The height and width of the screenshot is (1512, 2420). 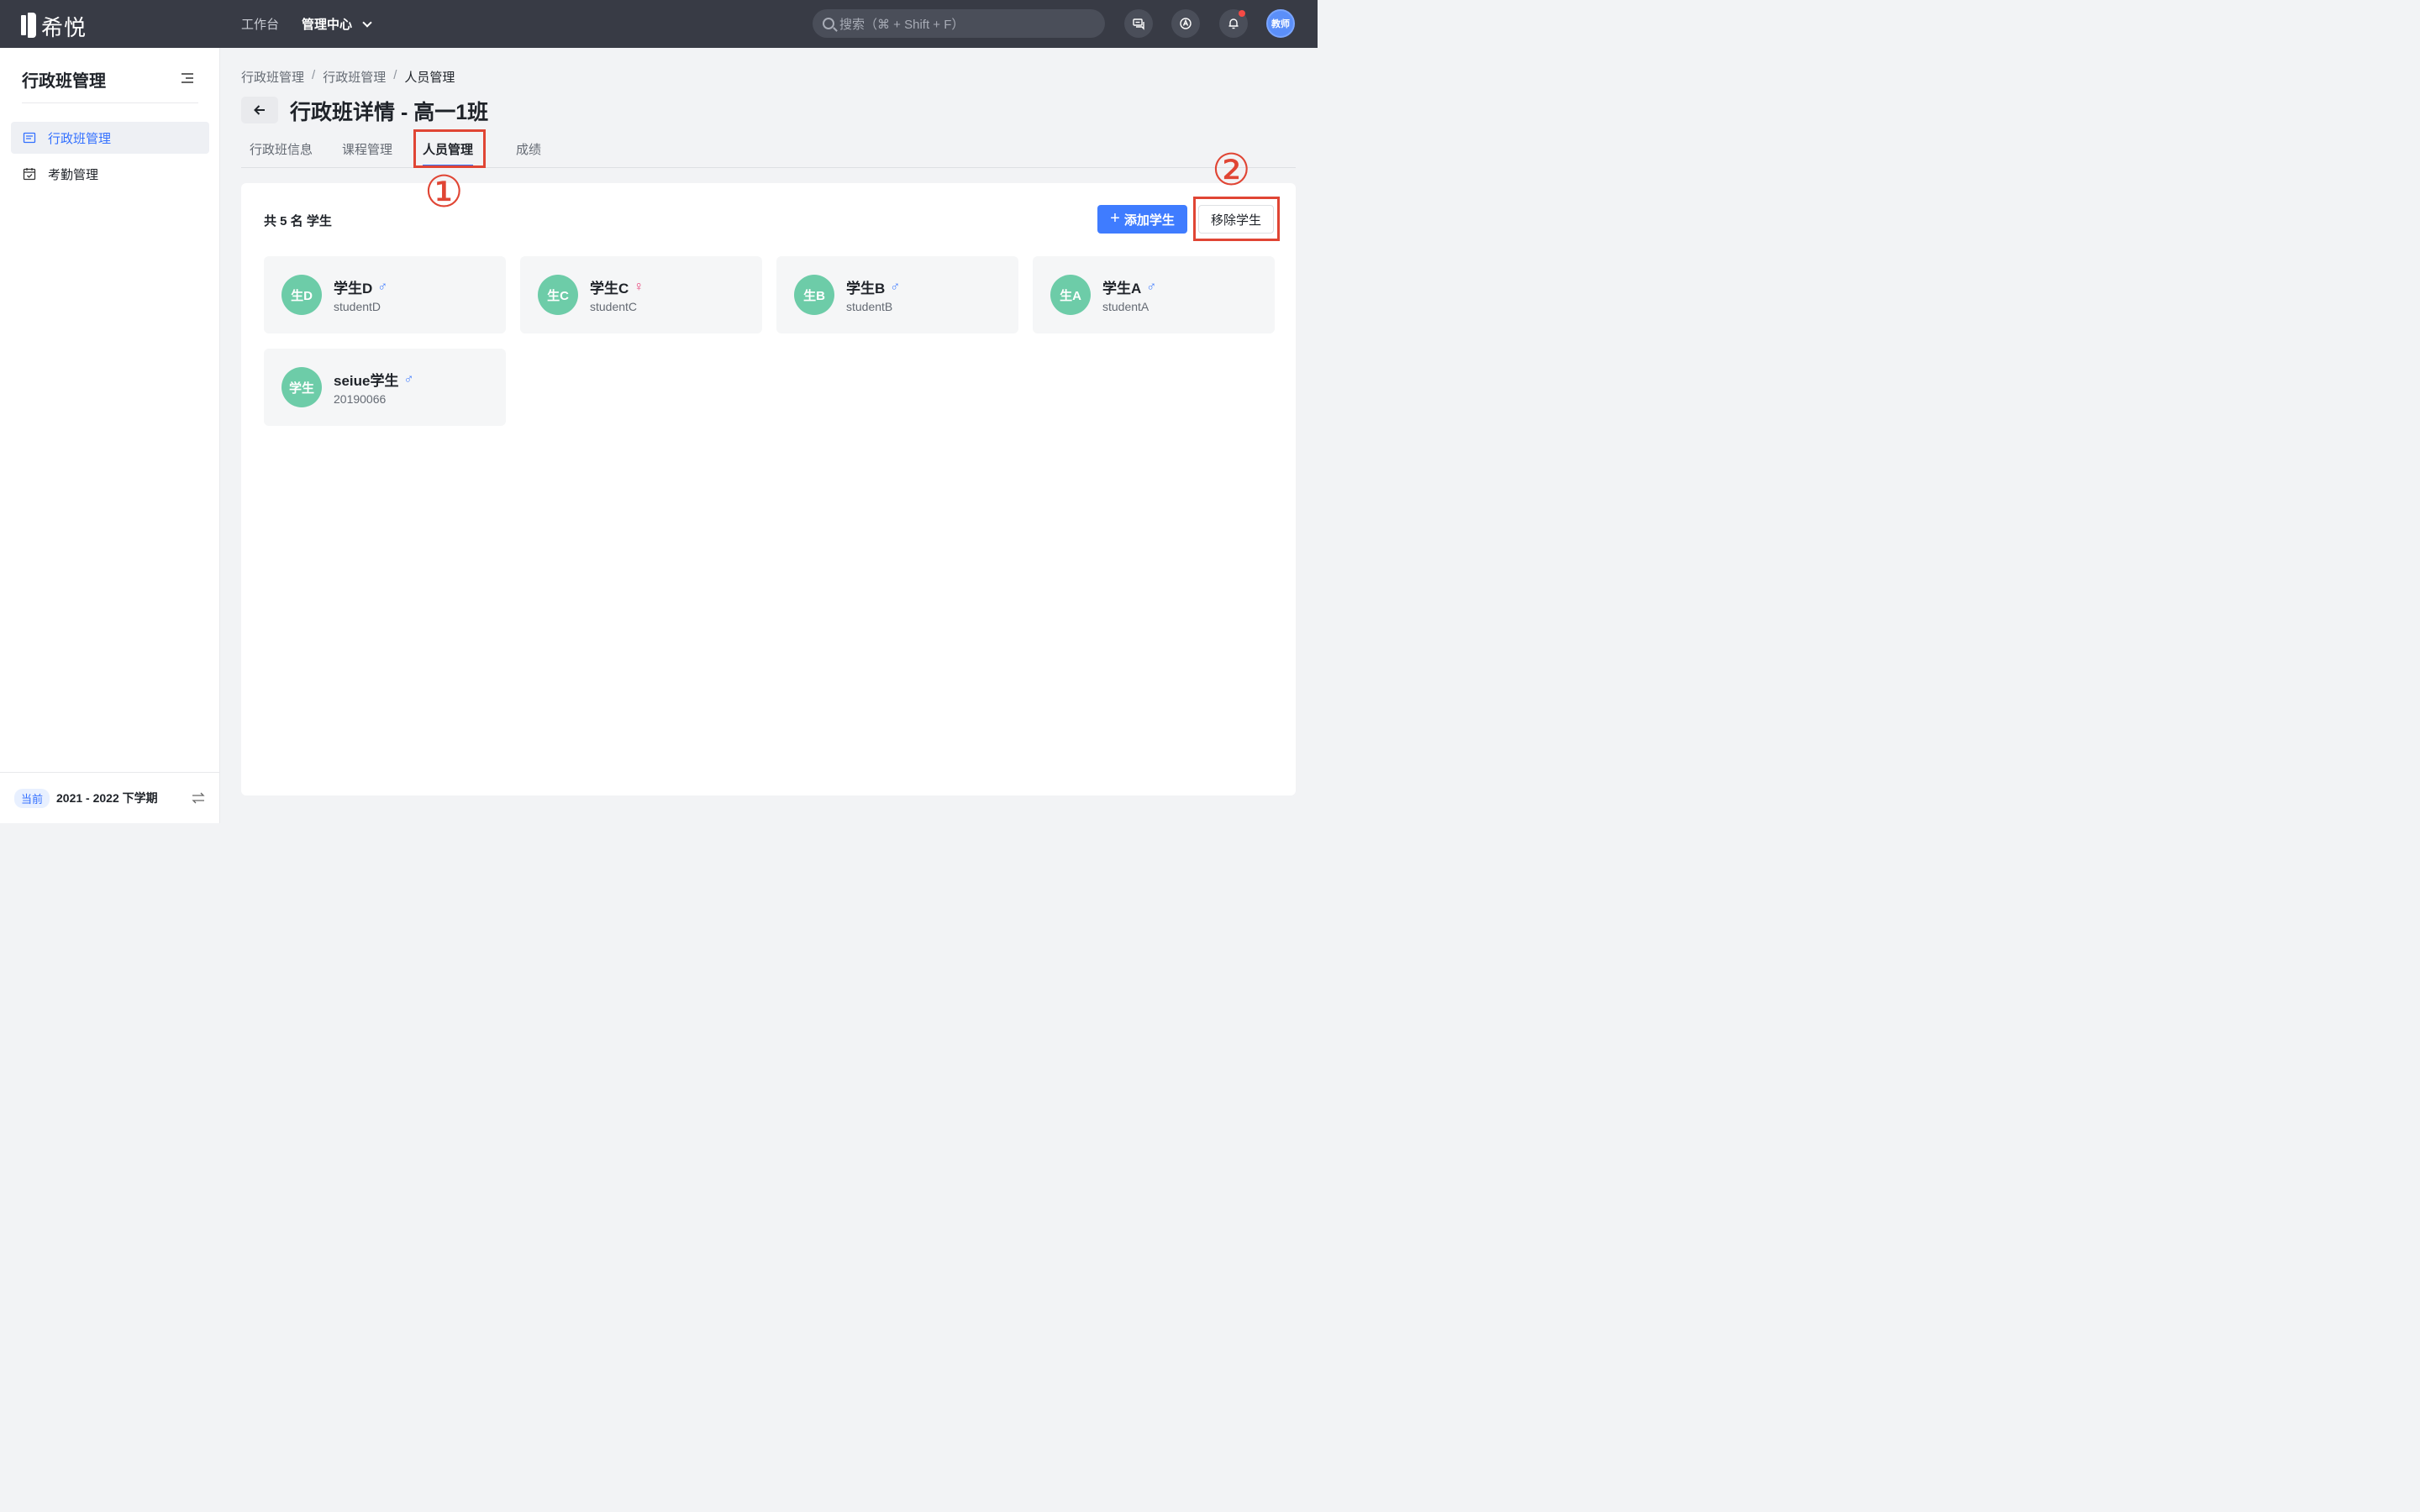 What do you see at coordinates (367, 149) in the screenshot?
I see `tab-course-management: 课程管理` at bounding box center [367, 149].